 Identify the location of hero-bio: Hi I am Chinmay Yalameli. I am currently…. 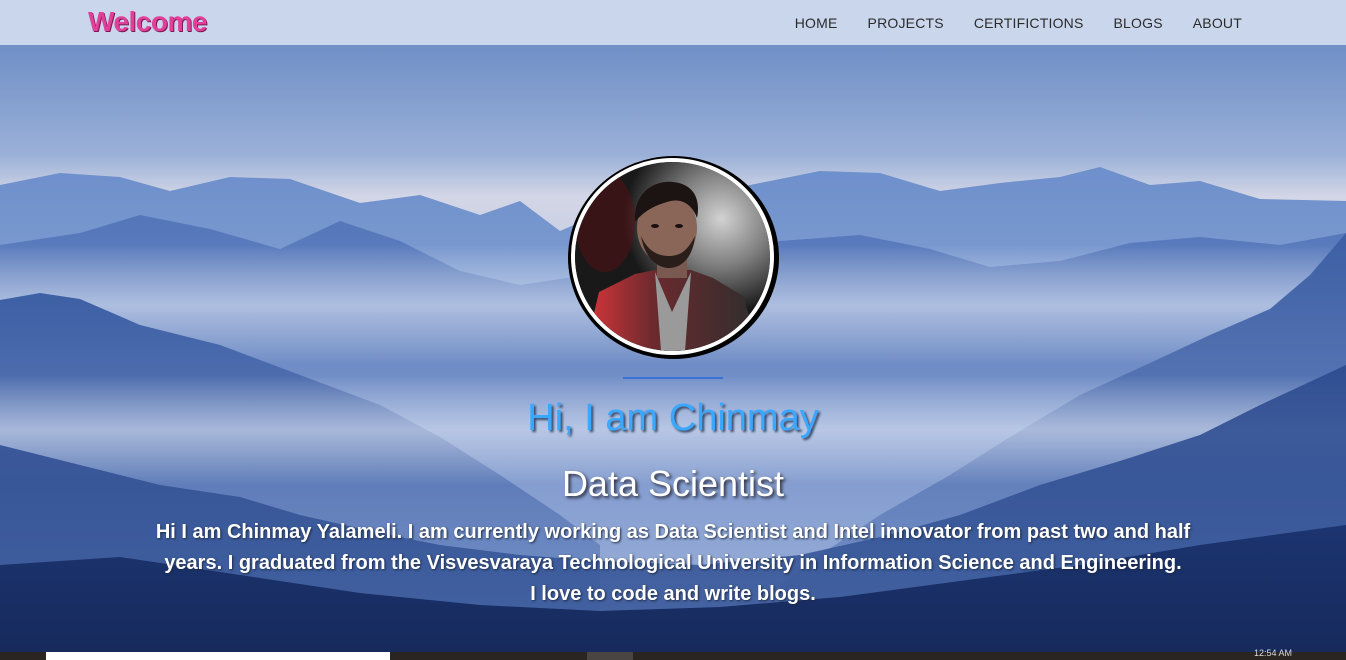
(673, 563).